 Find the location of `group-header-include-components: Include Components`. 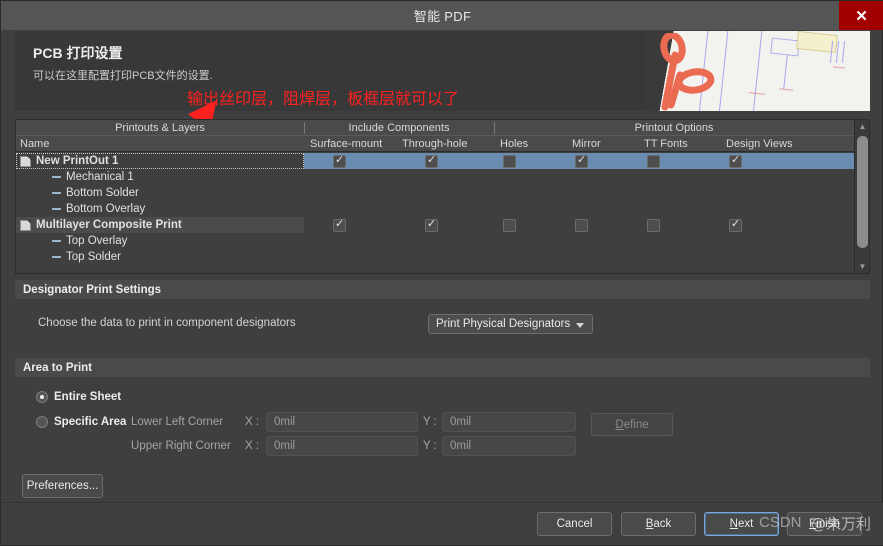

group-header-include-components: Include Components is located at coordinates (399, 128).